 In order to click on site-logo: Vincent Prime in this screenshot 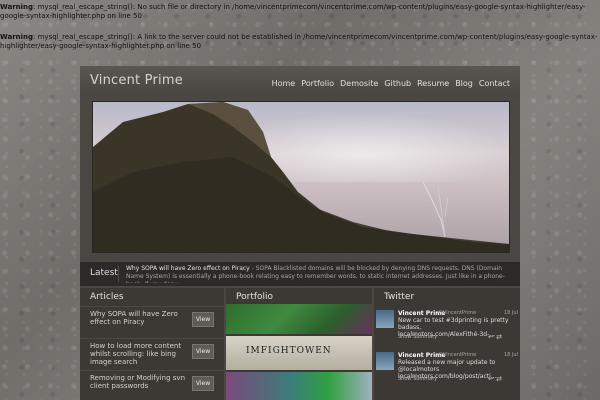, I will do `click(136, 80)`.